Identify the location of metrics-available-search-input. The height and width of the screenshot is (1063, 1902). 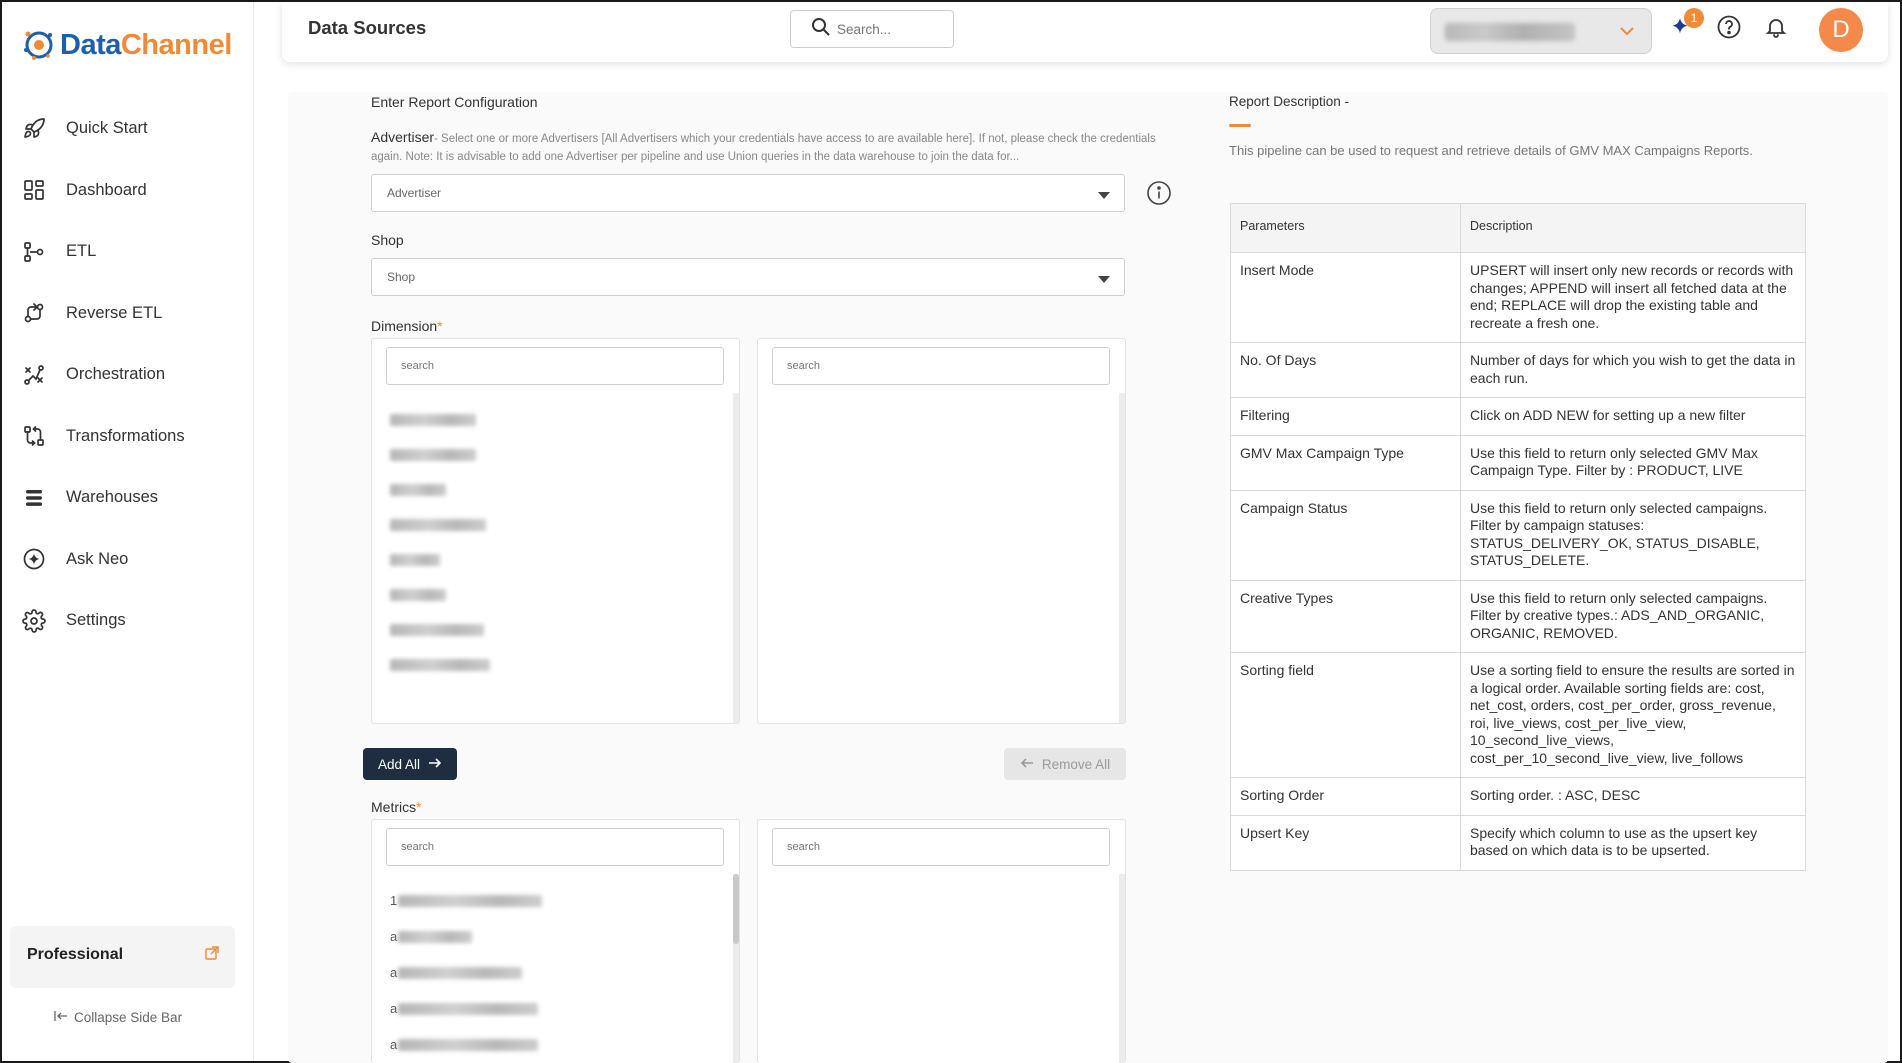
(555, 847).